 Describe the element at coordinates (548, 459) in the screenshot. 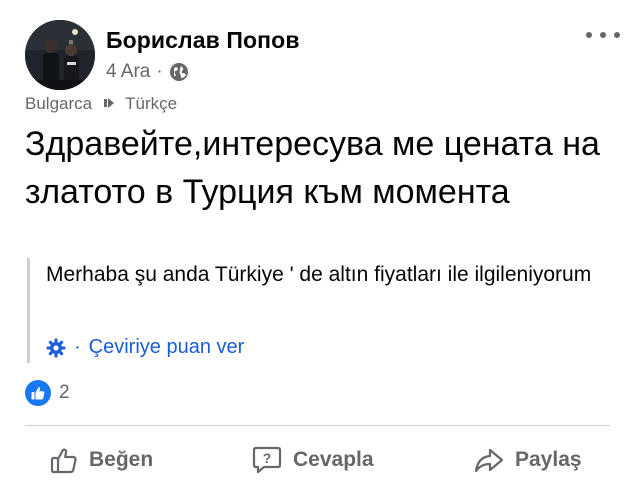

I see `share-button-label: Paylaş` at that location.